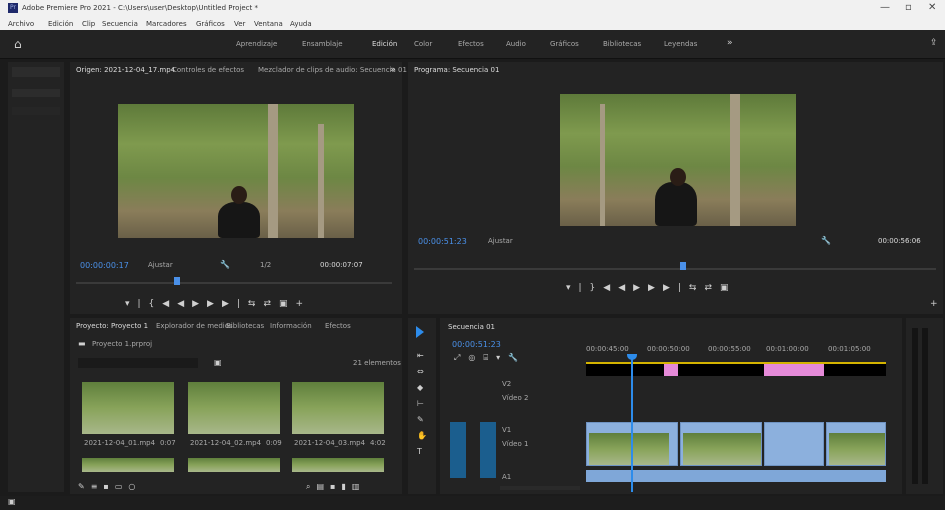 The image size is (945, 510). What do you see at coordinates (218, 304) in the screenshot?
I see `source-transport-controls: ▾|{◀◀▶▶▶|⇆⇄▣+` at bounding box center [218, 304].